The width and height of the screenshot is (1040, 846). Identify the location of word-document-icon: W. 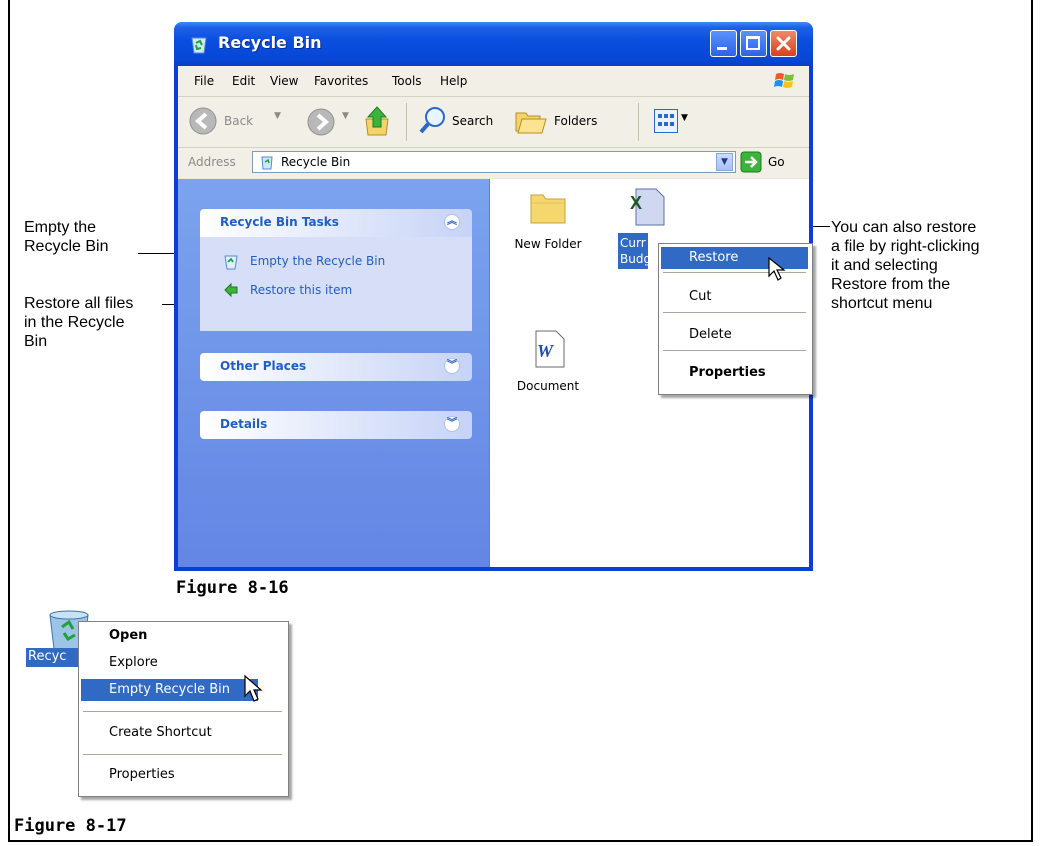
(550, 349).